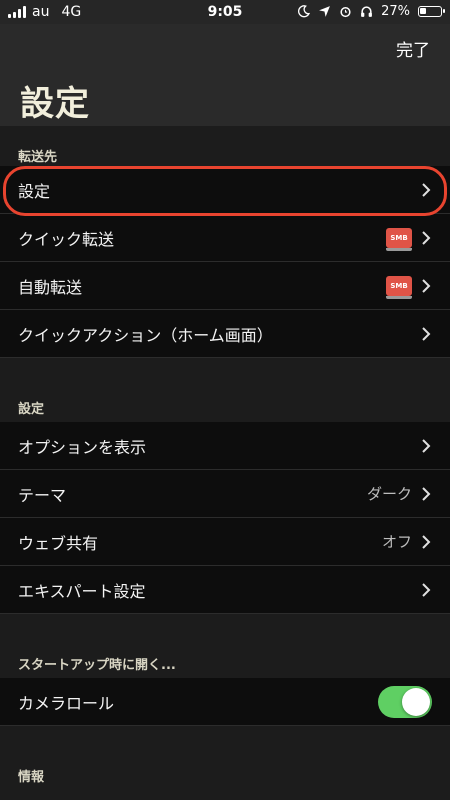 This screenshot has width=450, height=800. Describe the element at coordinates (225, 238) in the screenshot. I see `row-quick-transfer: クイック転送 SMB` at that location.